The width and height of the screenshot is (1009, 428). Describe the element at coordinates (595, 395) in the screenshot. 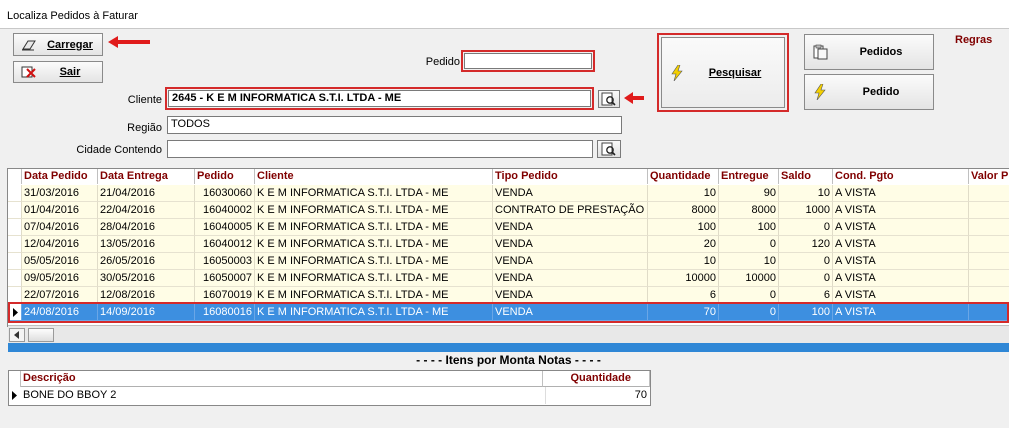

I see `item-quantidade-cell: 70` at that location.